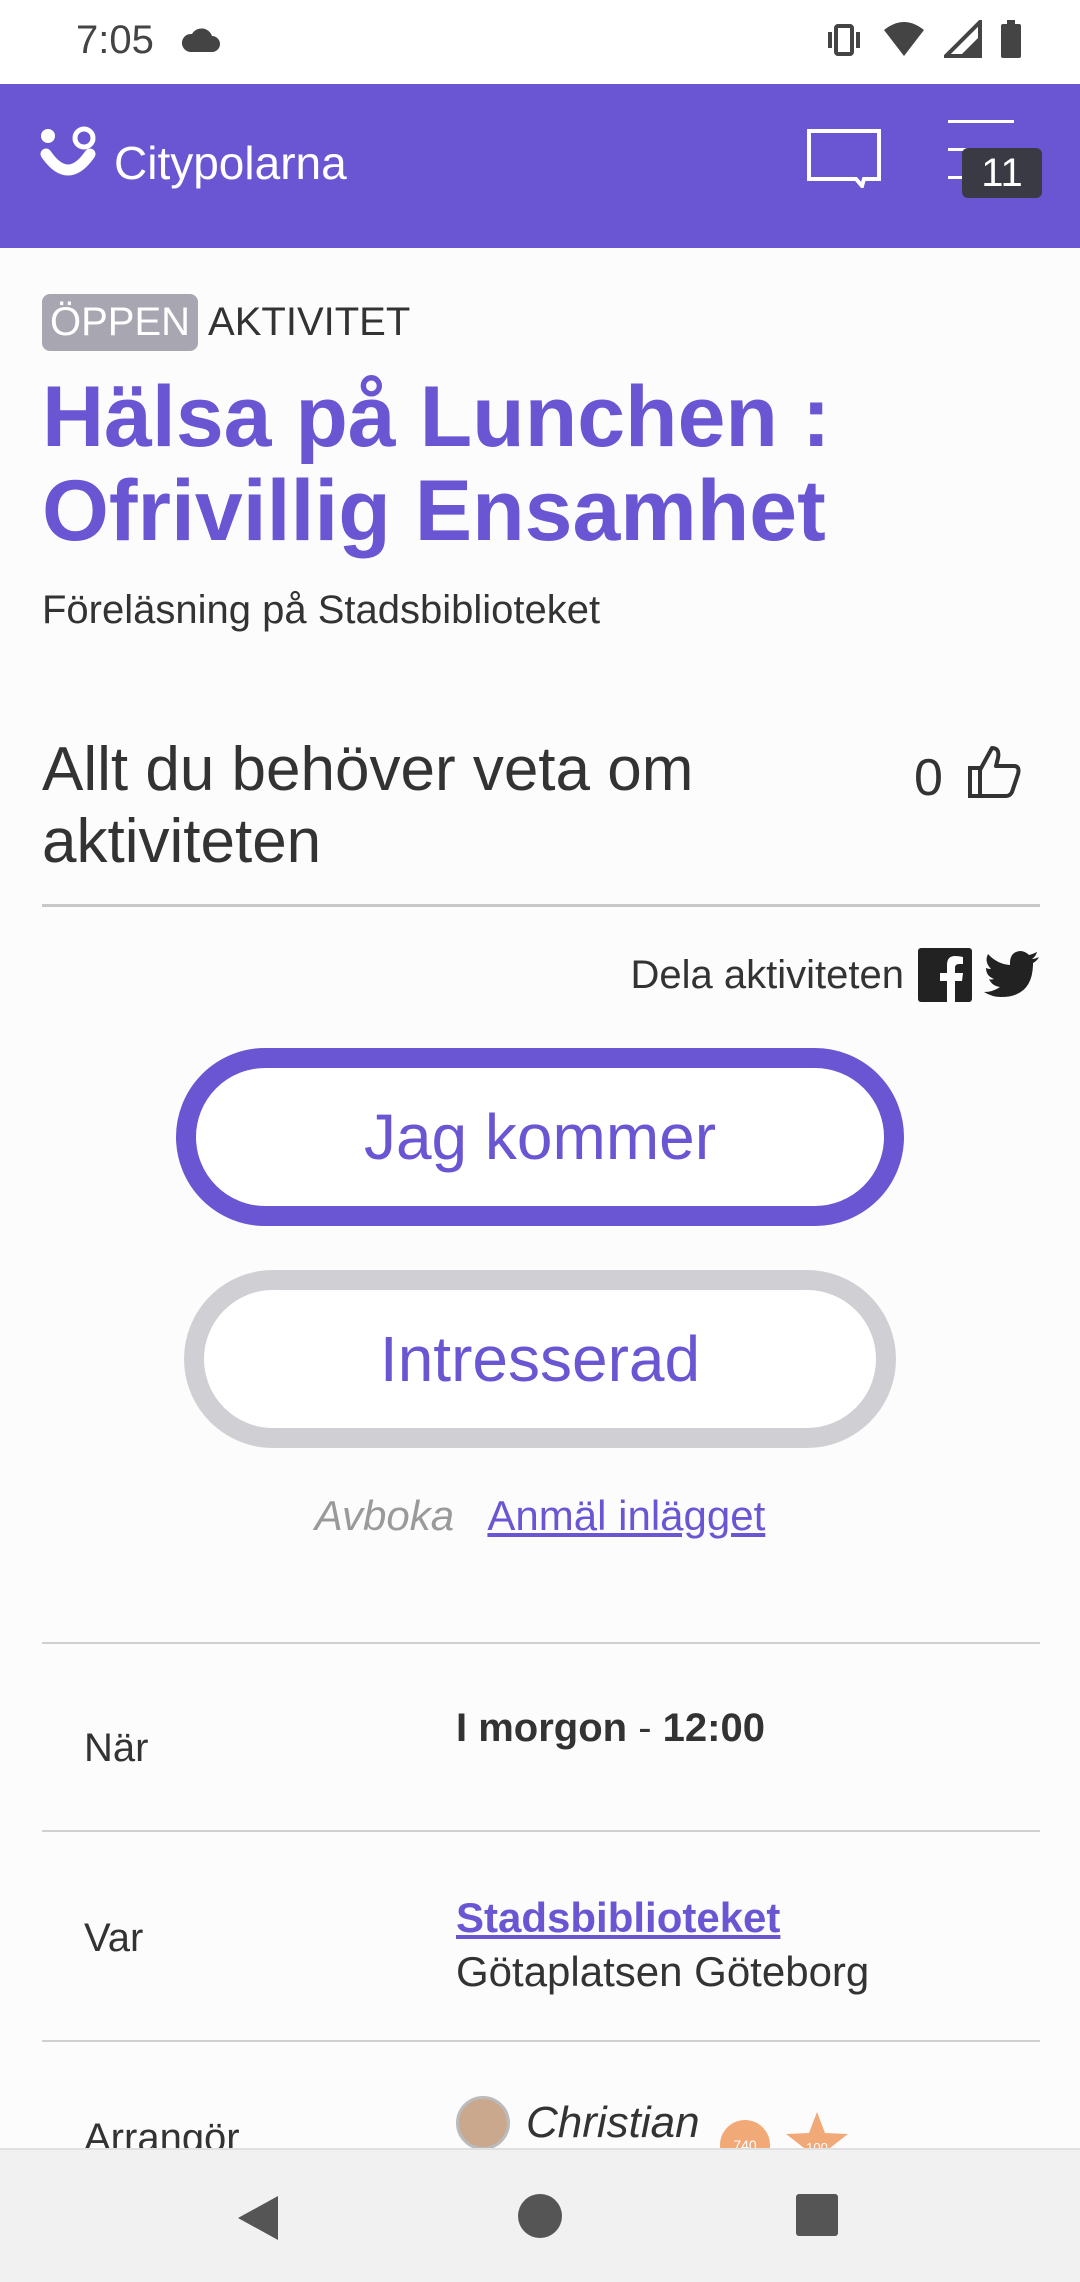 The height and width of the screenshot is (2282, 1080). Describe the element at coordinates (120, 322) in the screenshot. I see `status-badge: ÖPPEN` at that location.